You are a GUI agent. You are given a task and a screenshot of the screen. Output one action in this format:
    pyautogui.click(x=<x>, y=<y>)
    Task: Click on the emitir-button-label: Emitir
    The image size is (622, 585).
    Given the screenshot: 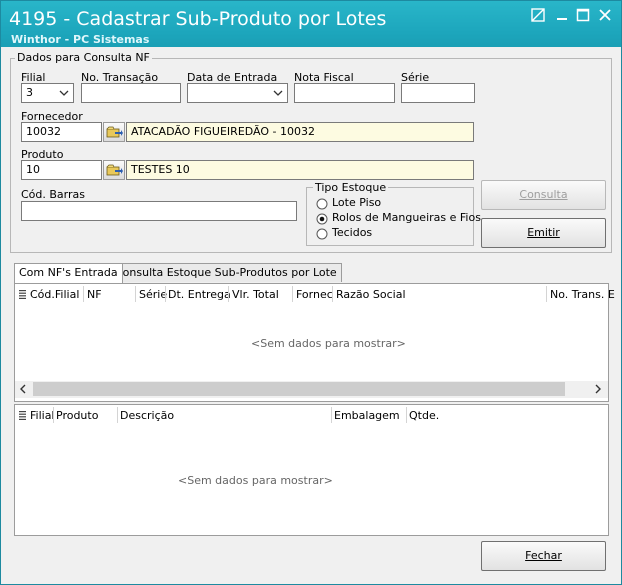 What is the action you would take?
    pyautogui.click(x=543, y=232)
    